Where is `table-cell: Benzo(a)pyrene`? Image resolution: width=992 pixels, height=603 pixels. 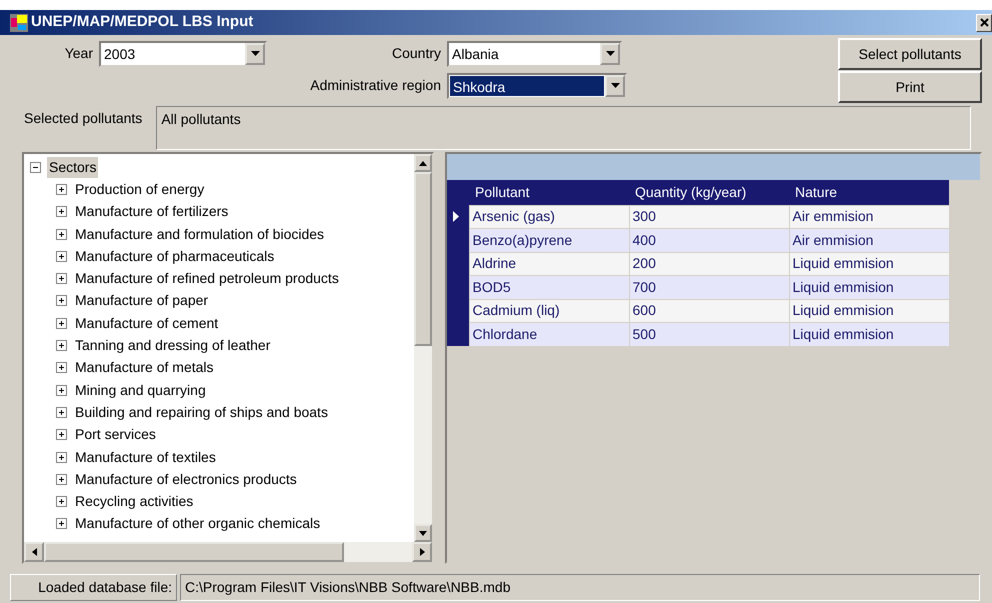
table-cell: Benzo(a)pyrene is located at coordinates (549, 240).